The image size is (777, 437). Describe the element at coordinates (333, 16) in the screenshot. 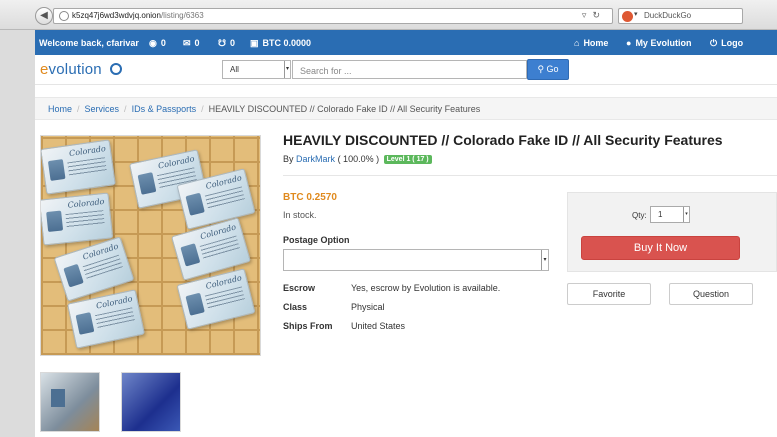

I see `url-bar: k5zq47j6wd3wdvjq.onion/listing/6363 ▿↻` at that location.